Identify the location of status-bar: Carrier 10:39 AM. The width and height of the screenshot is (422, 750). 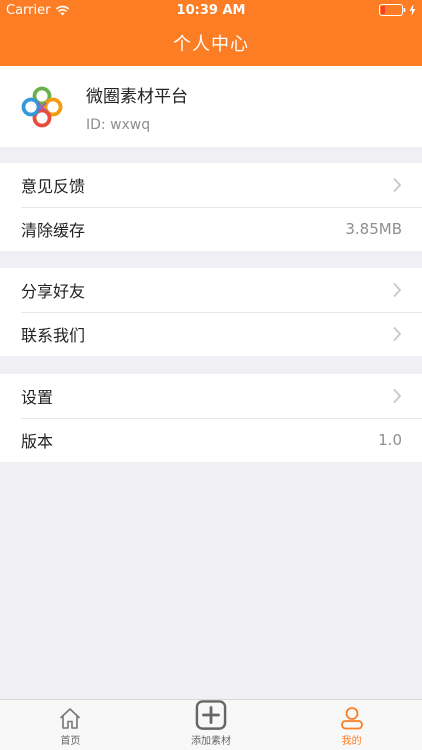
(211, 11).